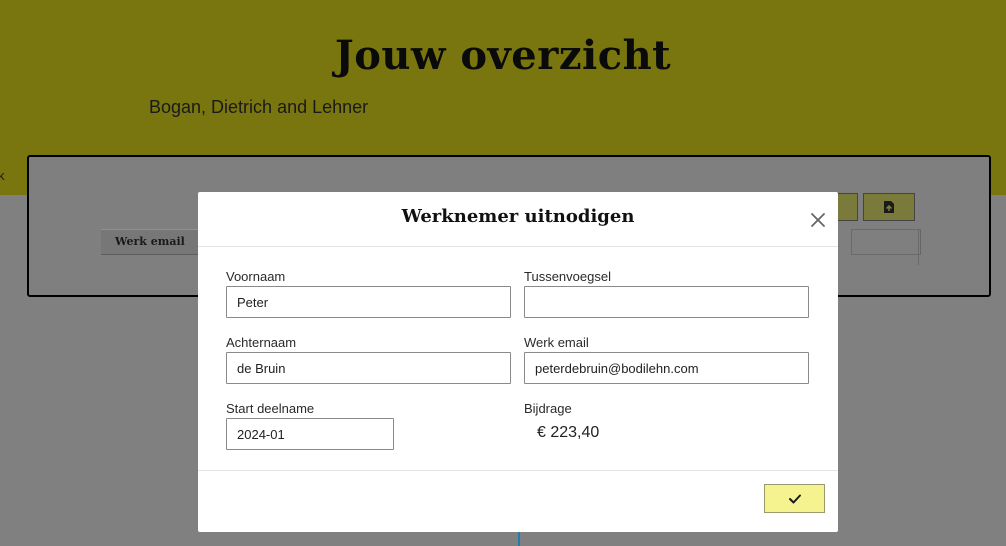 The width and height of the screenshot is (1006, 546). I want to click on company-name: Bogan, Dietrich and Lehner, so click(259, 107).